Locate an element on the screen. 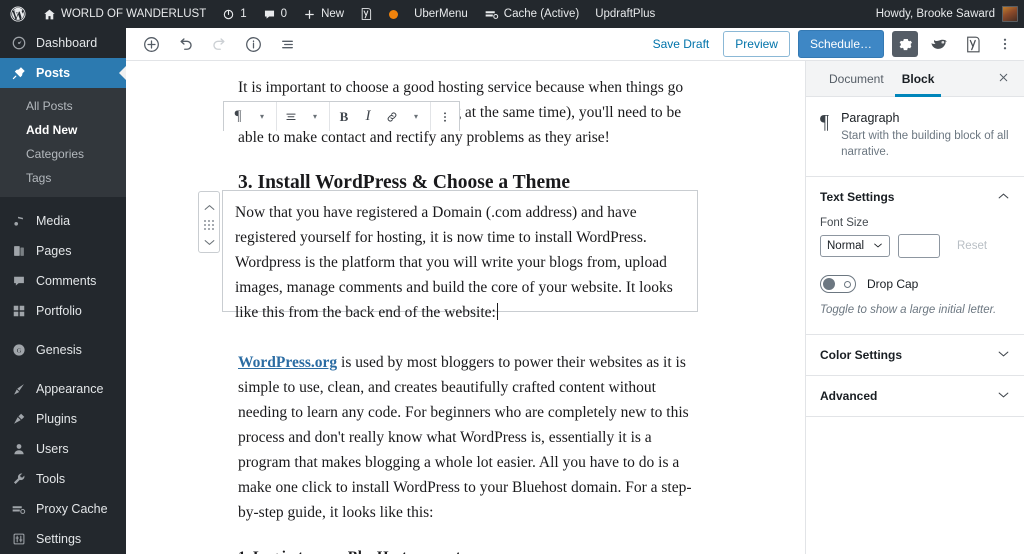  alignment-group: ▾ is located at coordinates (303, 116).